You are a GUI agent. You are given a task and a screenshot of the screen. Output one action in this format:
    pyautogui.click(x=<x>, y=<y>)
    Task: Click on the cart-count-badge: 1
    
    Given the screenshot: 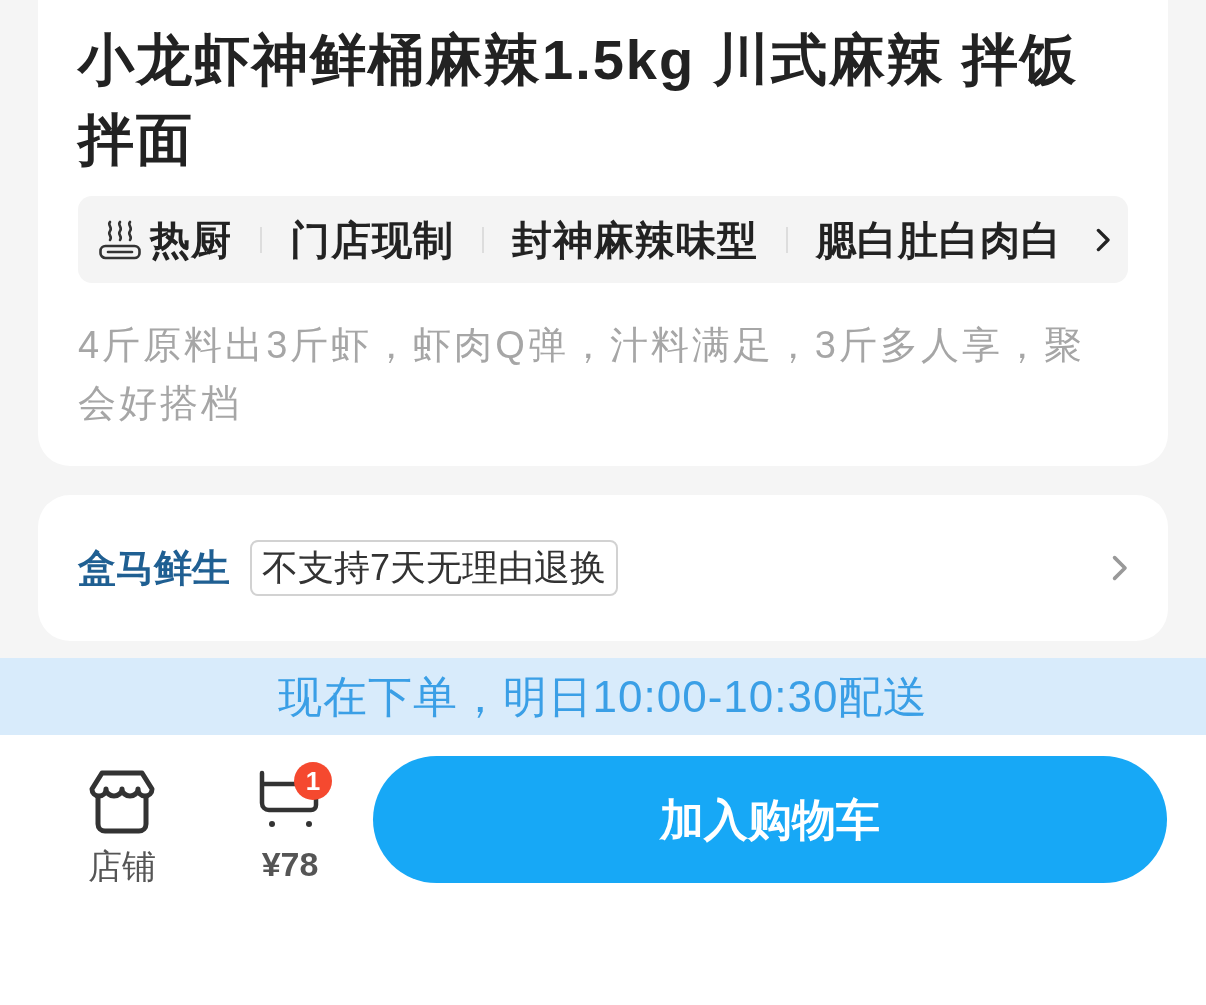 What is the action you would take?
    pyautogui.click(x=313, y=781)
    